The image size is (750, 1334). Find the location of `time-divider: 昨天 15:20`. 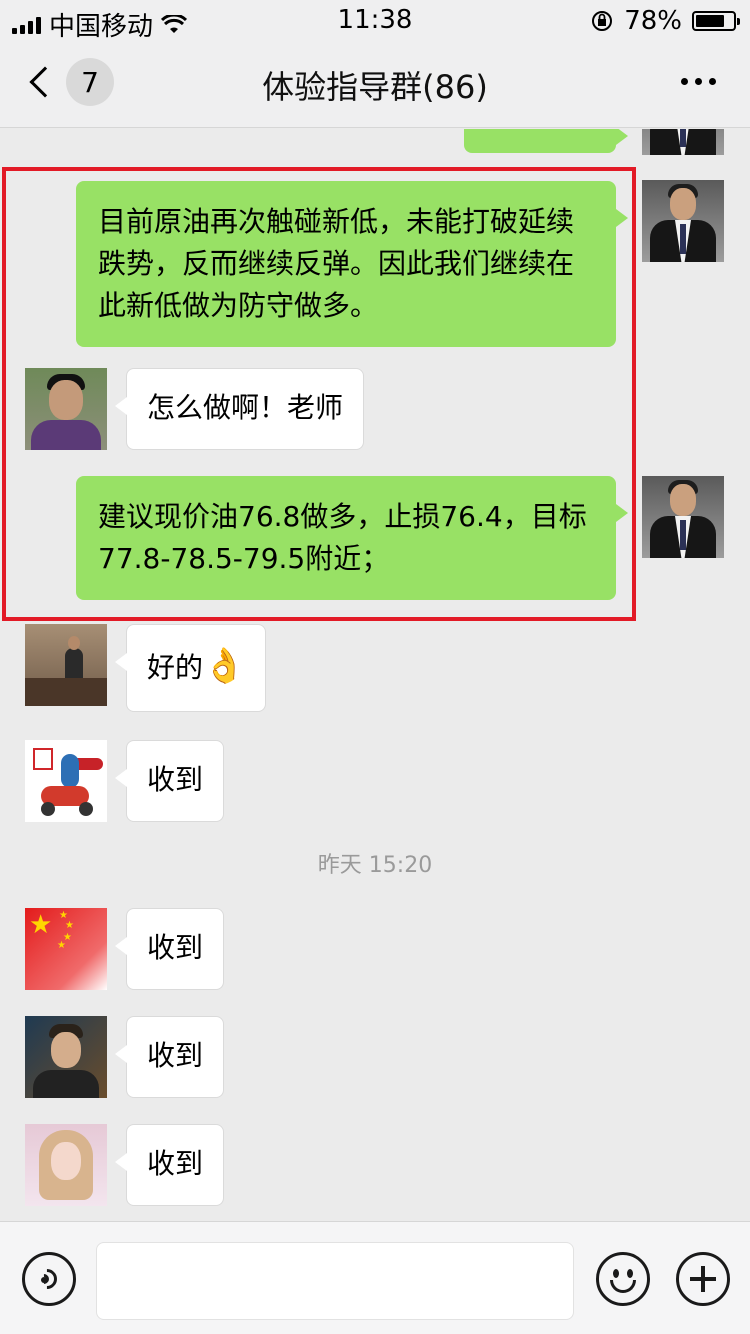

time-divider: 昨天 15:20 is located at coordinates (375, 865).